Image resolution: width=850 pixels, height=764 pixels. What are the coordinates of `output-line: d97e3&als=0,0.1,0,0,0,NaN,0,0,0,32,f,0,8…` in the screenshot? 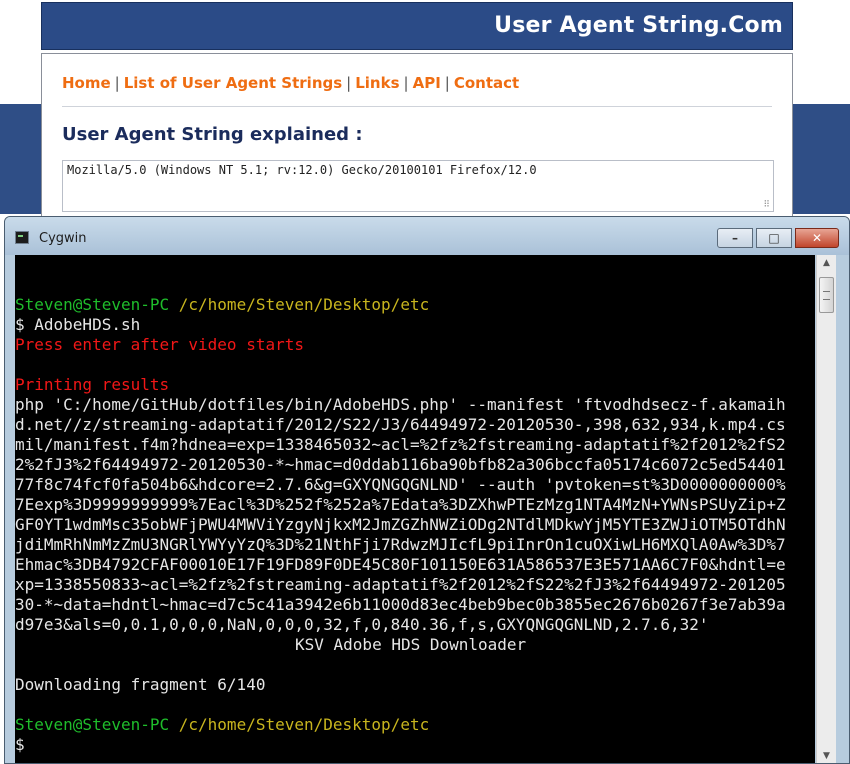 It's located at (362, 624).